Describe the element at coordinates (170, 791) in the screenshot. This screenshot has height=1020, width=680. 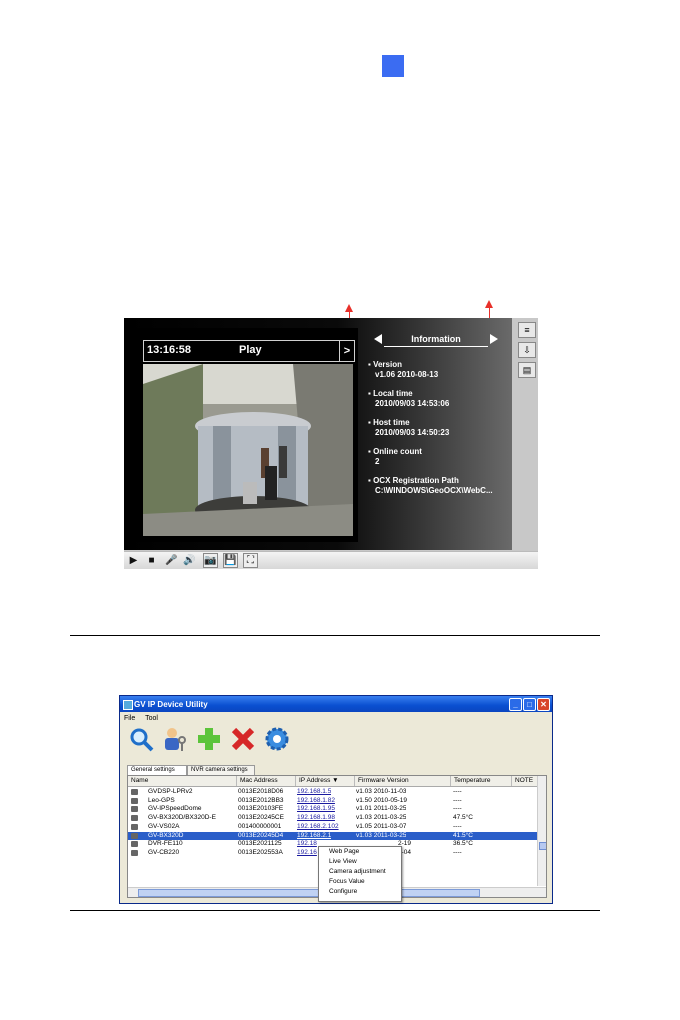
I see `cell-name: GVDSP-LPRv2` at that location.